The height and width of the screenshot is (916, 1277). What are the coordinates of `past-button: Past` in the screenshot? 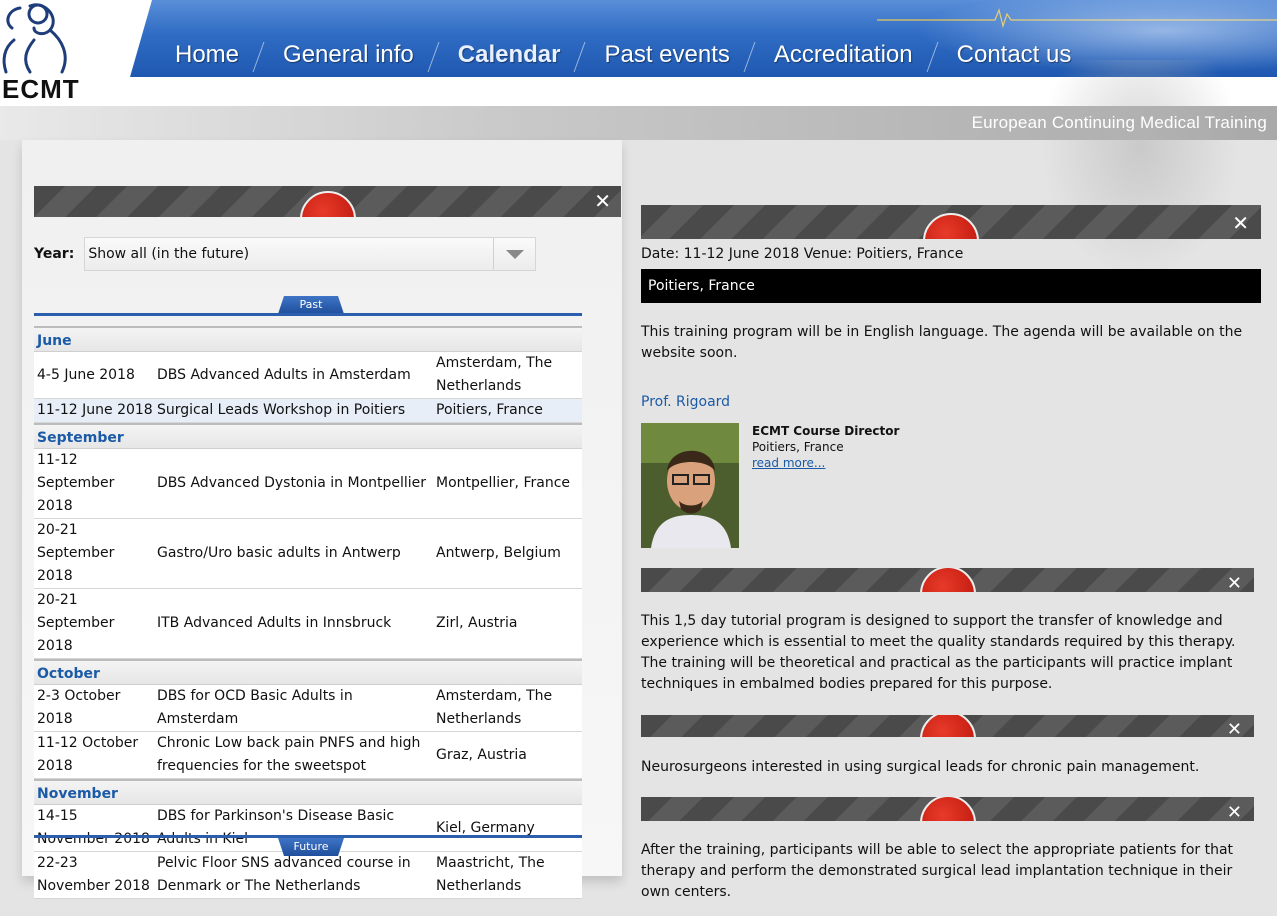 It's located at (311, 305).